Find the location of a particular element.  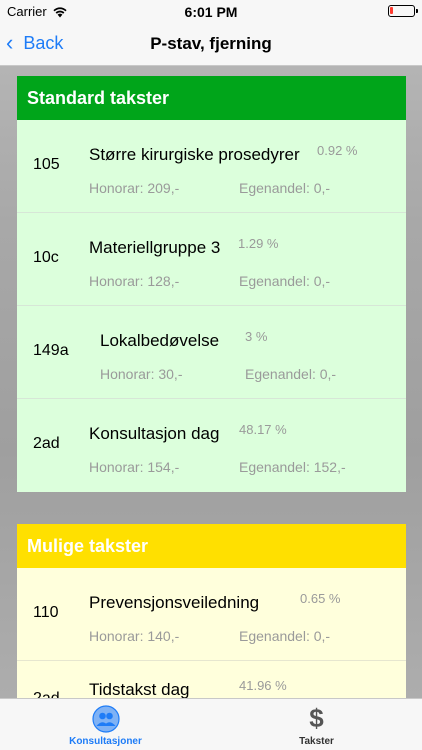

takst-code: 10c is located at coordinates (46, 257).